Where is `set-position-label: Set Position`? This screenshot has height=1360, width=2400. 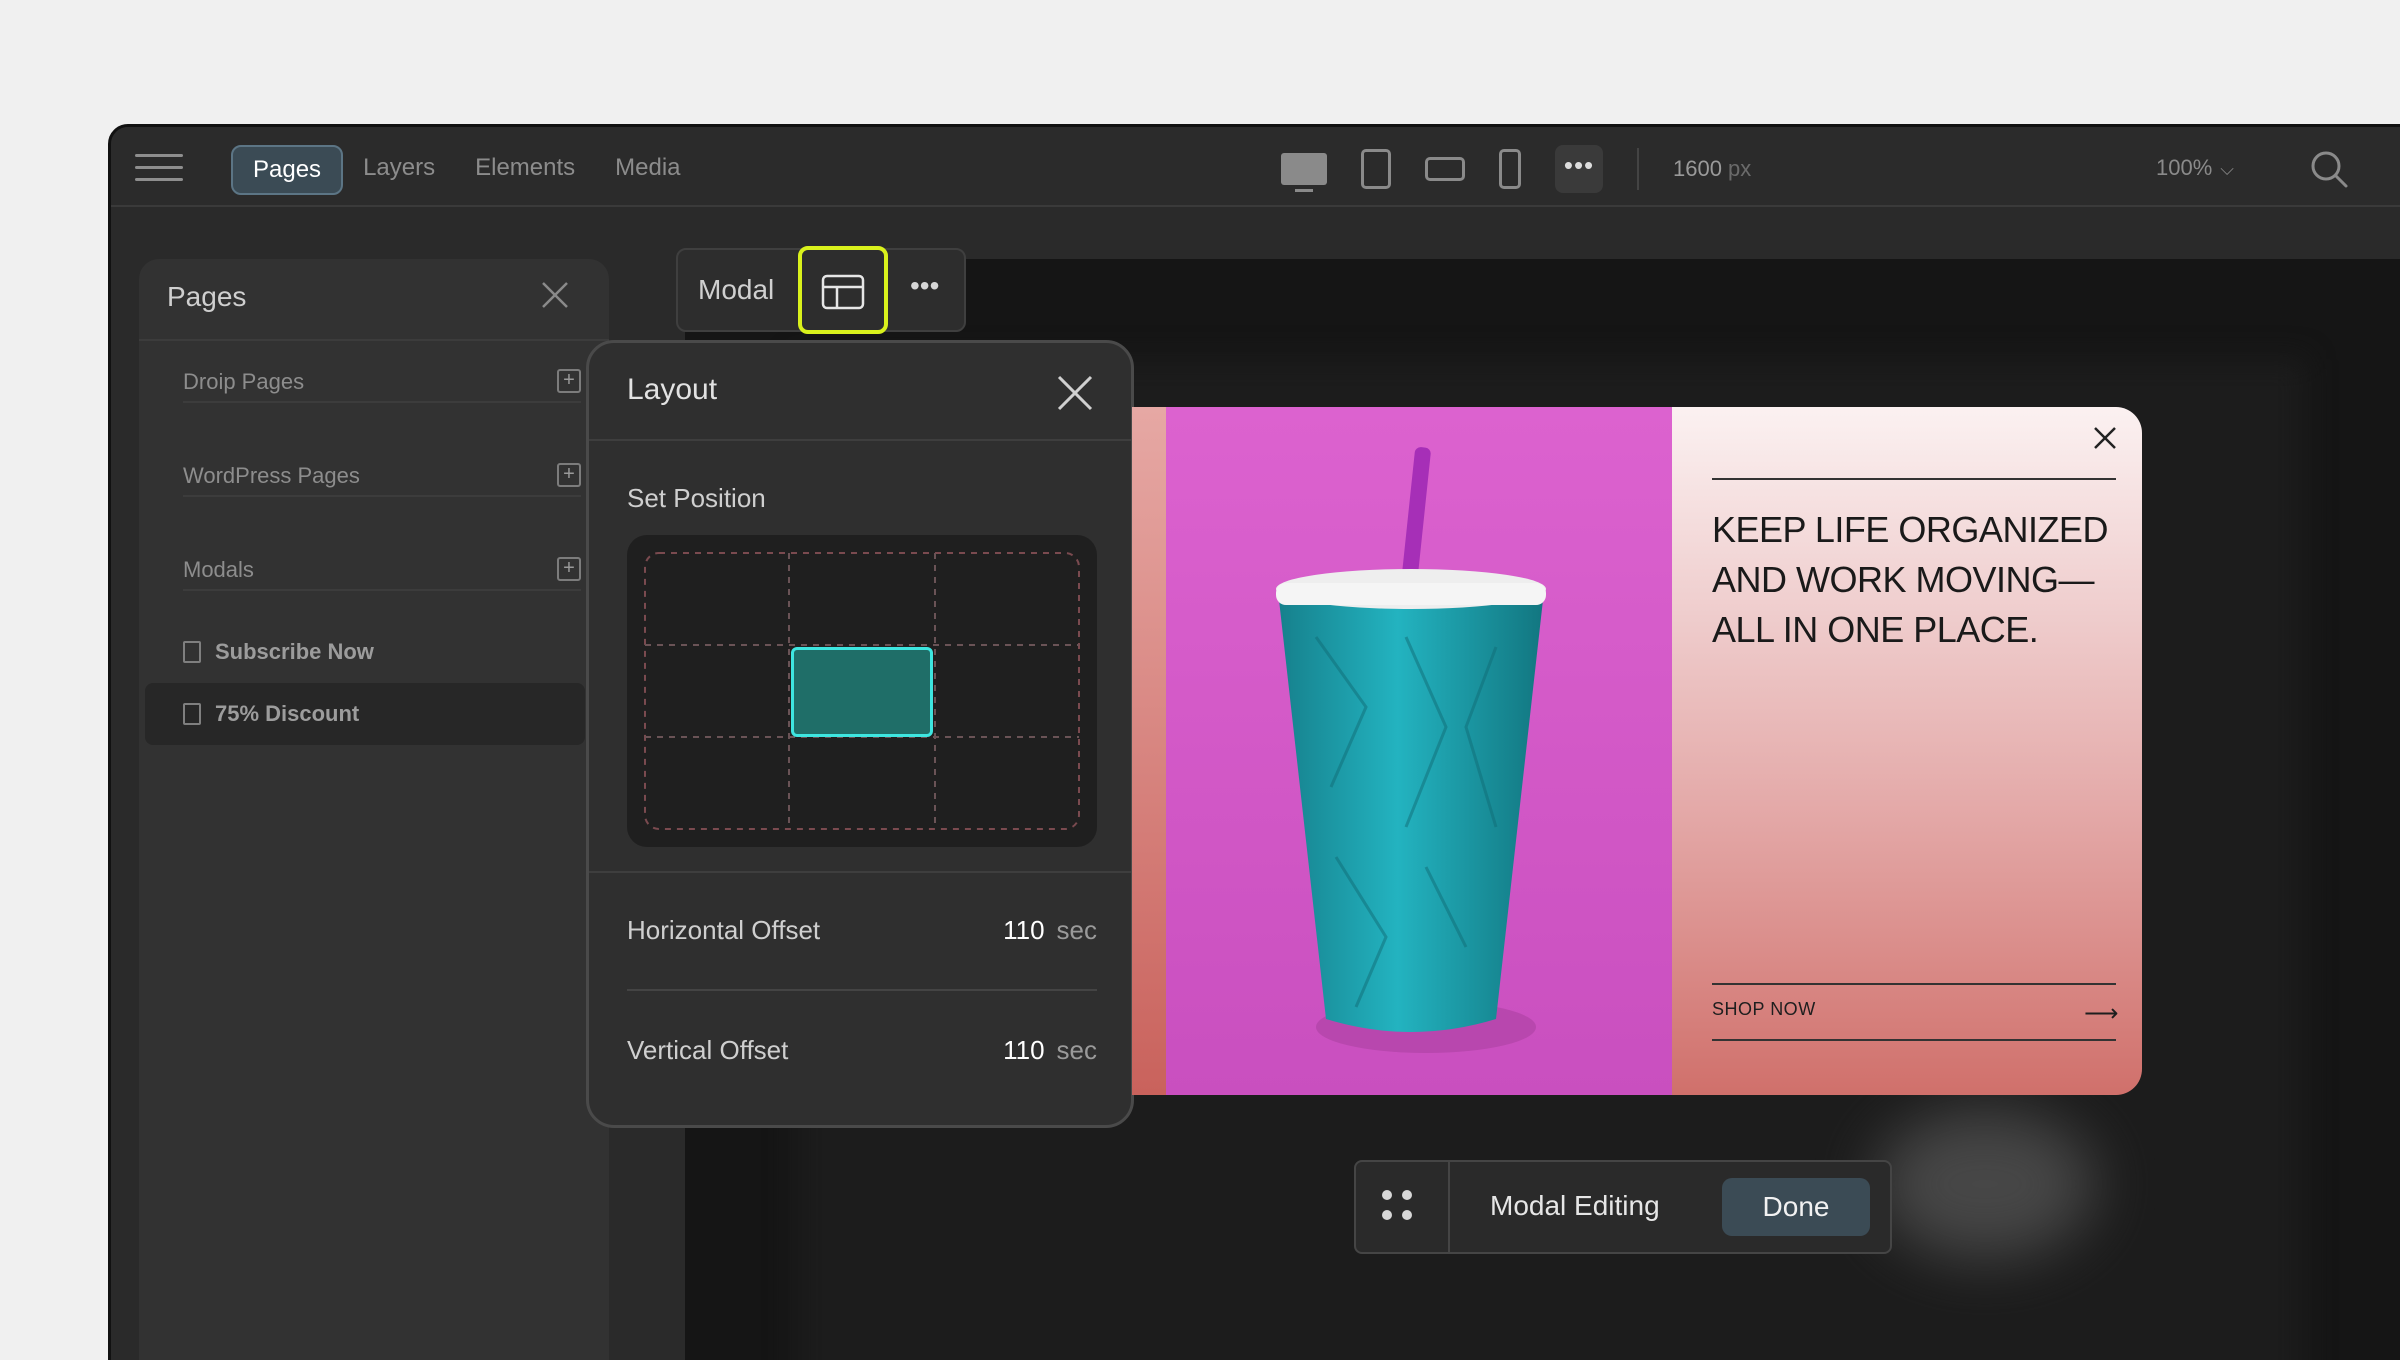
set-position-label: Set Position is located at coordinates (696, 498).